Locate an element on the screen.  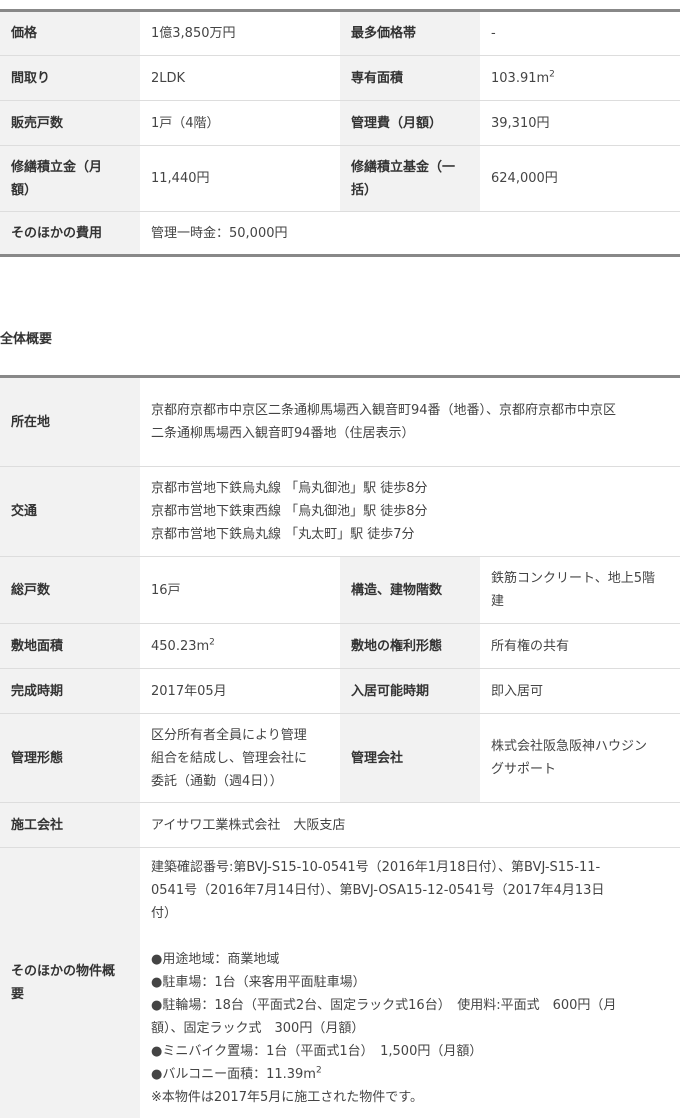
table-row: 修繕積立金（月 額） 11,440円 修繕積立基金（一 括） 624,000円 is located at coordinates (340, 178).